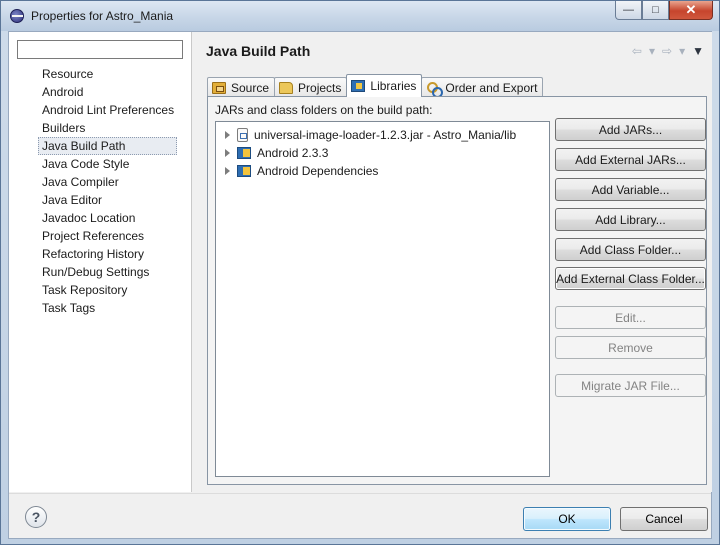 This screenshot has height=545, width=720. I want to click on nav-item-java-build-path: Java Build Path, so click(108, 146).